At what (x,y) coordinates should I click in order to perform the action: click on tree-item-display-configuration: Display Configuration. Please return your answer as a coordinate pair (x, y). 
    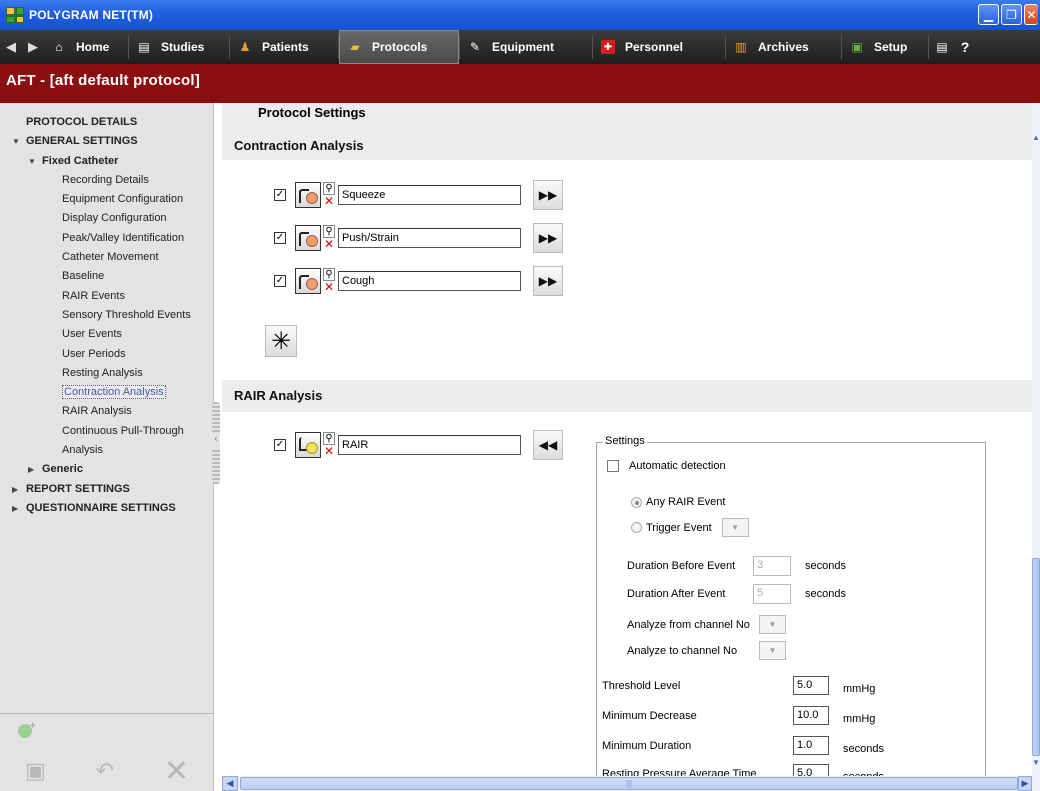
    Looking at the image, I should click on (106, 218).